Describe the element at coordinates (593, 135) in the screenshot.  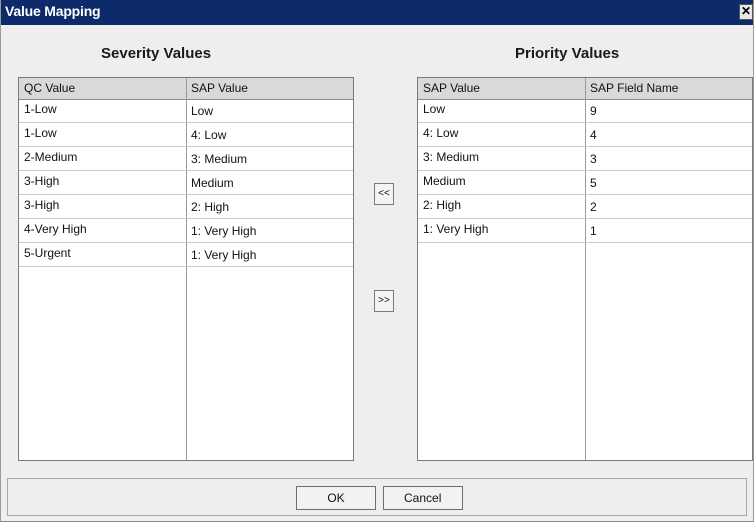
I see `sap-field-name-cell: 4` at that location.